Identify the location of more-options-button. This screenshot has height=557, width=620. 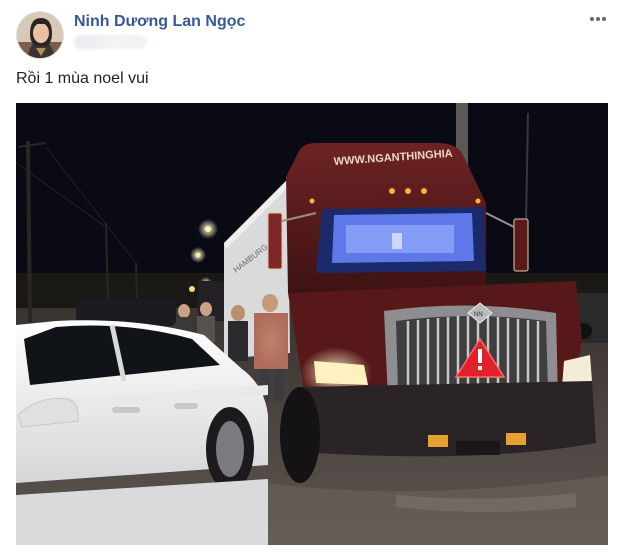
(598, 19).